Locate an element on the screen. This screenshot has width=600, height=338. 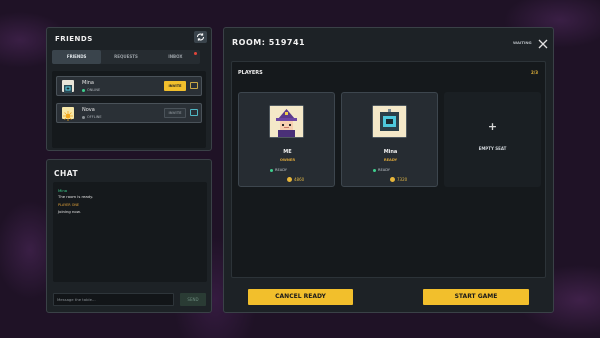
notification-dot is located at coordinates (195, 53).